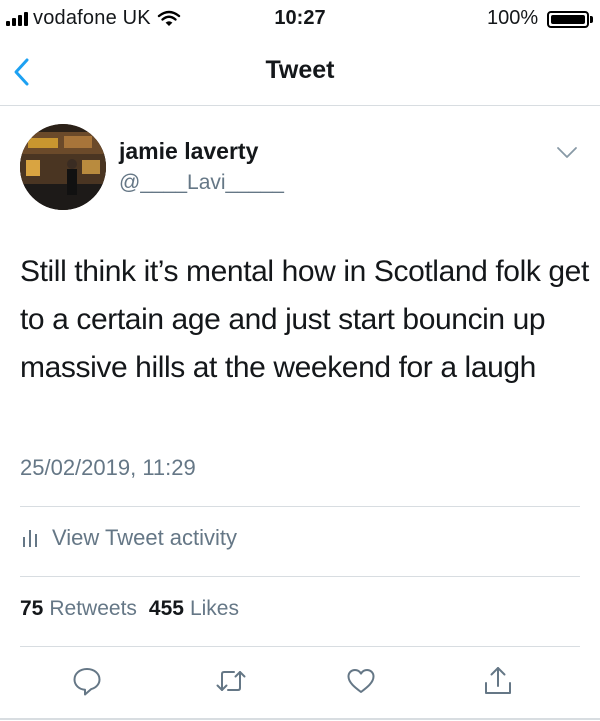 The height and width of the screenshot is (721, 600). I want to click on tweet-stats: 75 Retweets 455 Likes, so click(129, 609).